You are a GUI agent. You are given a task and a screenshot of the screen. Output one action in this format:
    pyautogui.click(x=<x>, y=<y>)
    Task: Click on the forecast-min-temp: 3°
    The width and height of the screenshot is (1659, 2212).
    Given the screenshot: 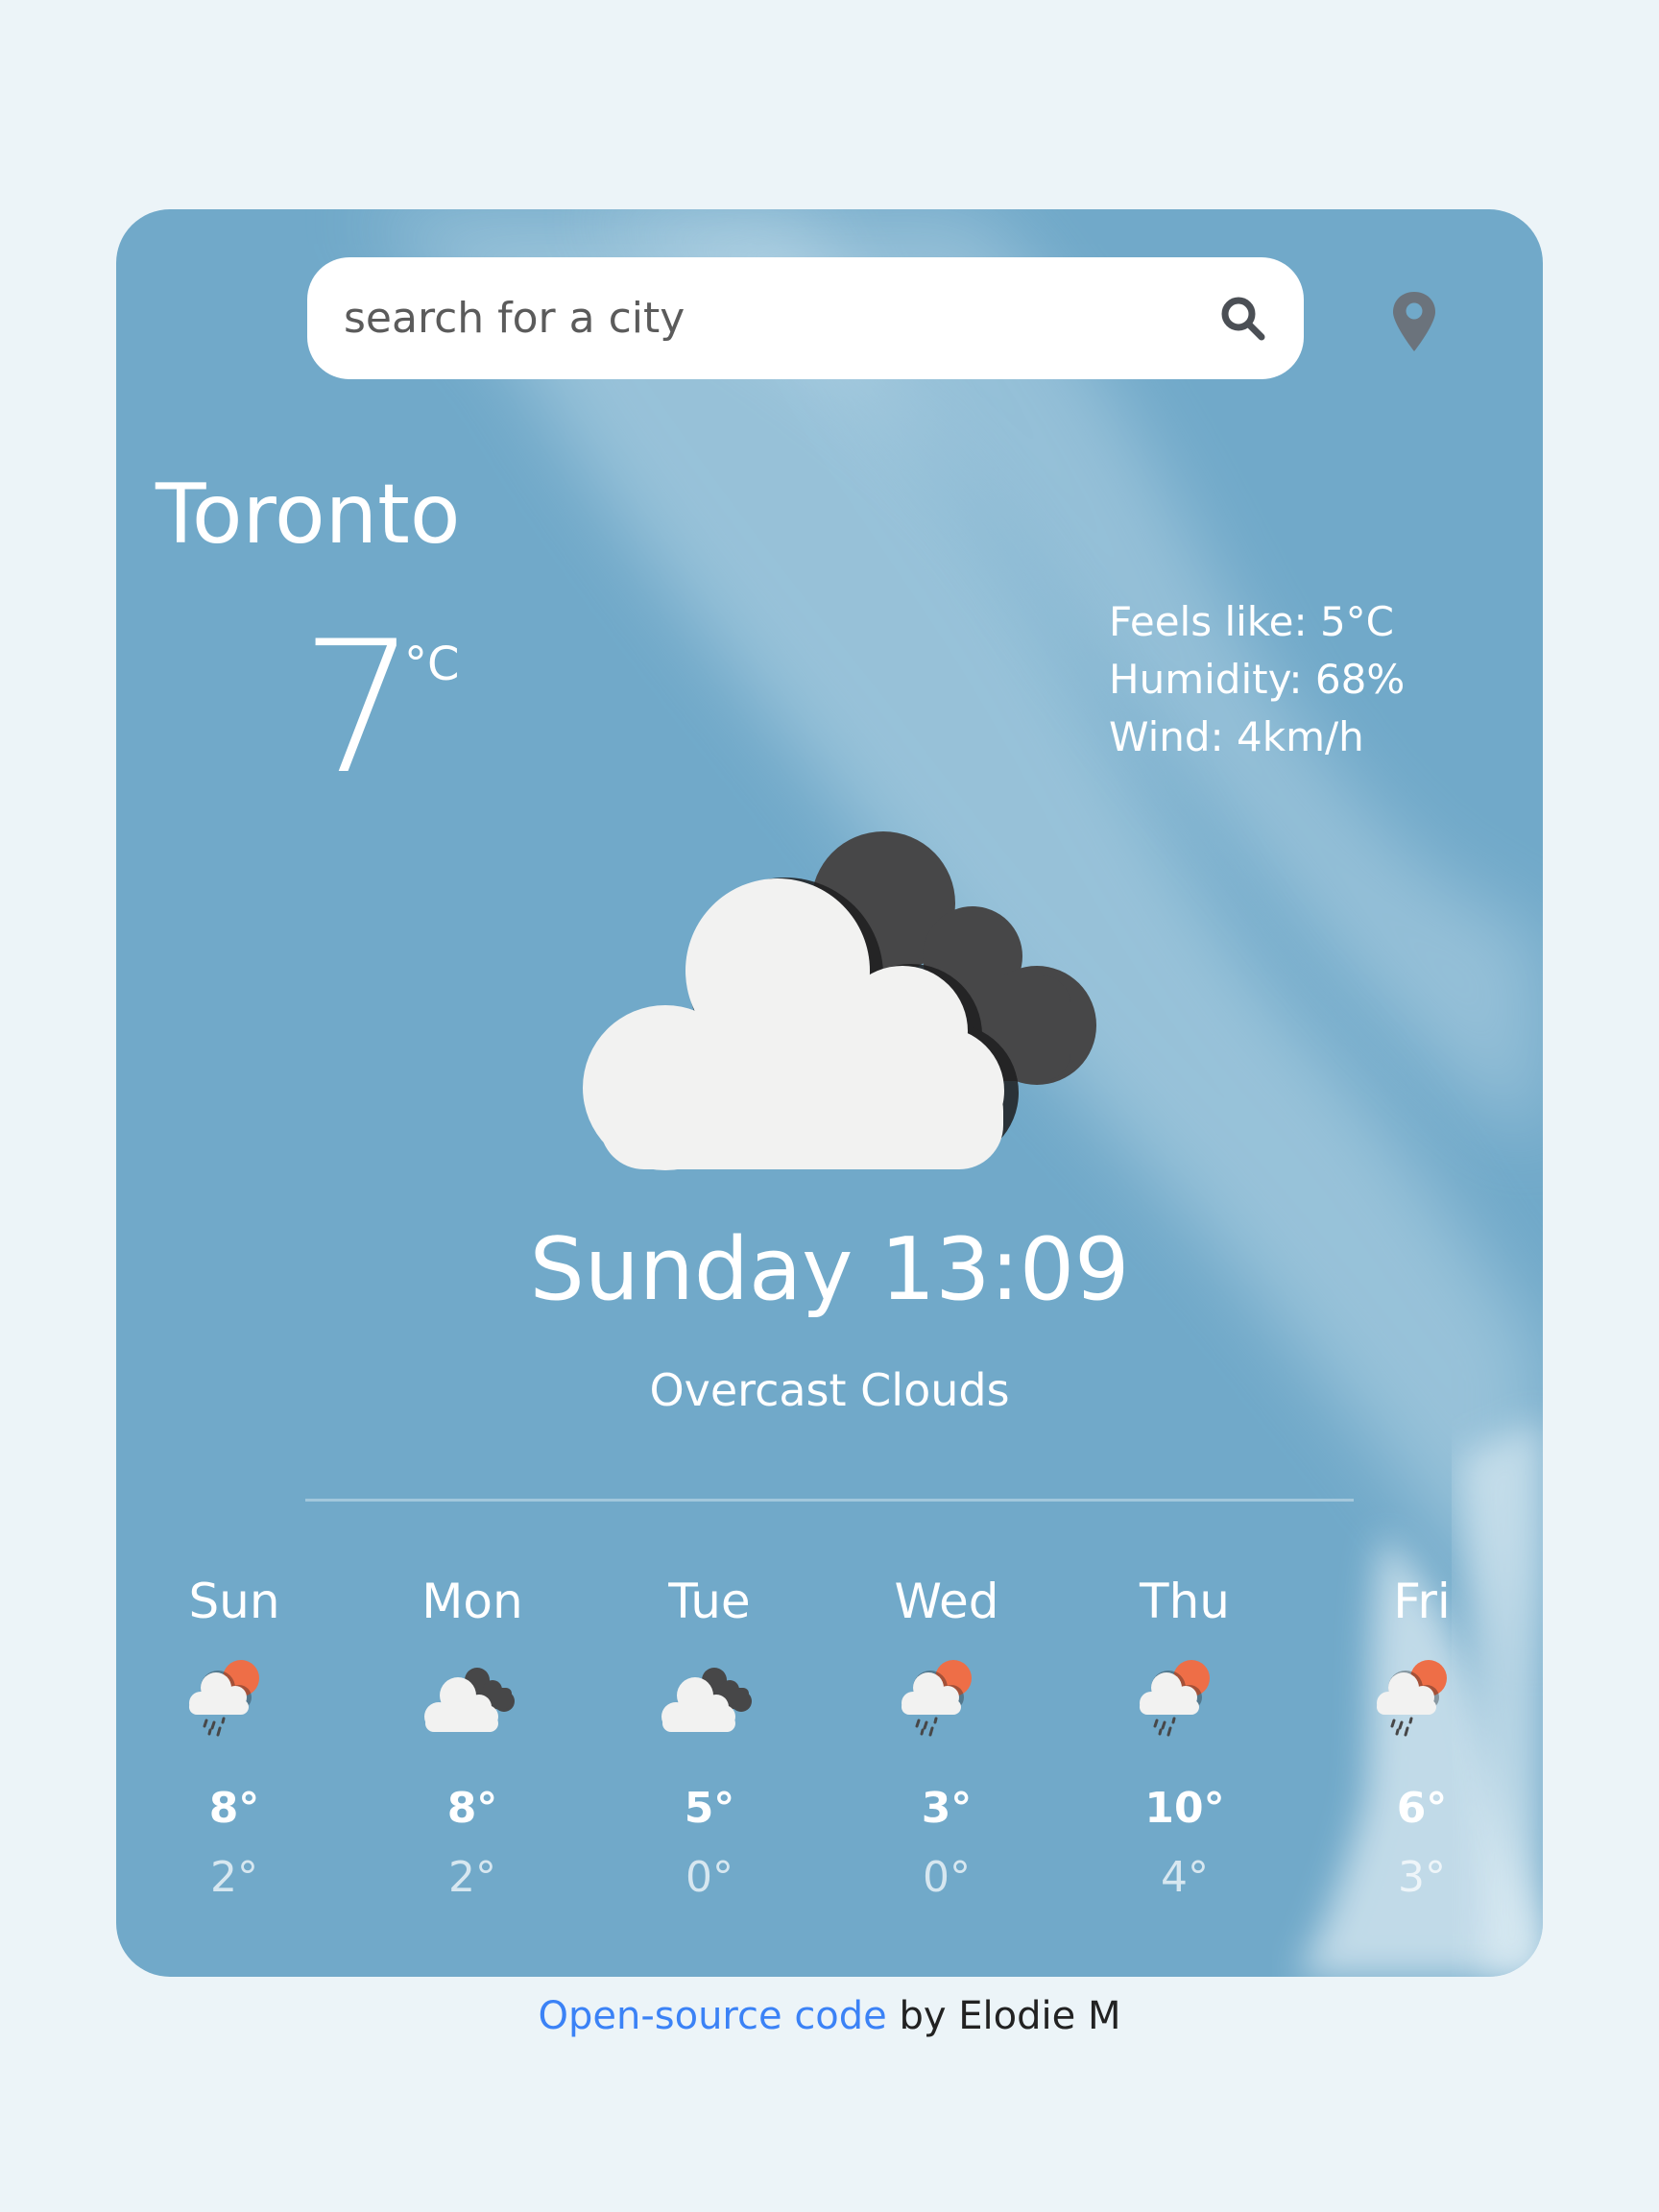 What is the action you would take?
    pyautogui.click(x=1422, y=1877)
    